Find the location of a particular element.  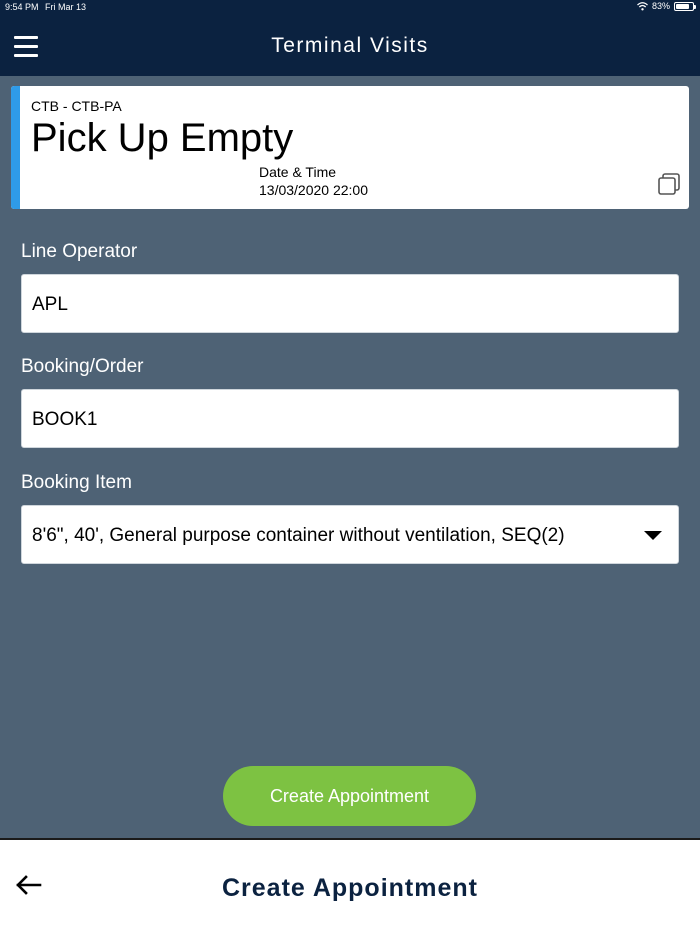

battery-percentage: 83% is located at coordinates (660, 6).